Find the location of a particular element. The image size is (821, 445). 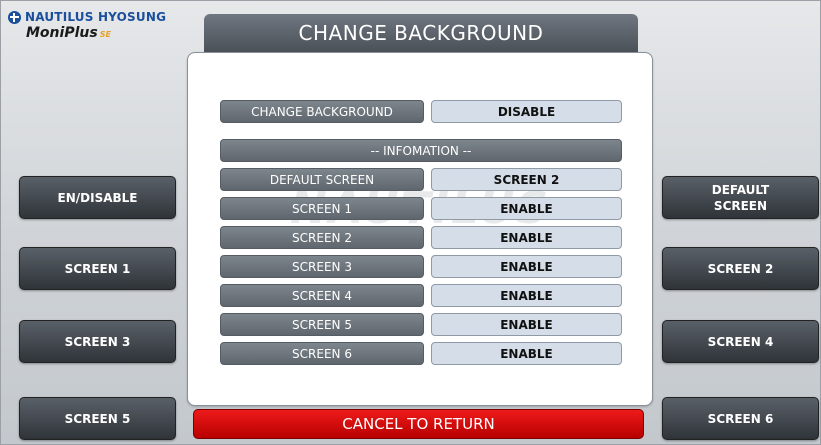

row-label-screen-3: SCREEN 3 is located at coordinates (322, 266).